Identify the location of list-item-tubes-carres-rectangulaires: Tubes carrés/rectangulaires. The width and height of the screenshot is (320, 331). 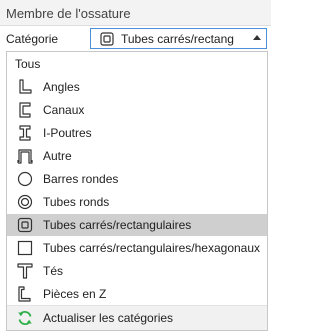
(137, 225).